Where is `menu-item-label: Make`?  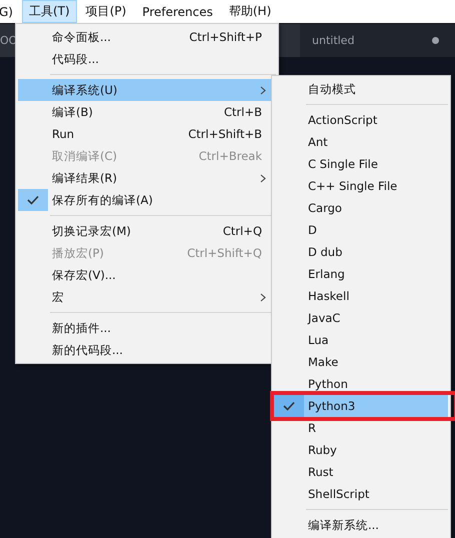 menu-item-label: Make is located at coordinates (322, 362).